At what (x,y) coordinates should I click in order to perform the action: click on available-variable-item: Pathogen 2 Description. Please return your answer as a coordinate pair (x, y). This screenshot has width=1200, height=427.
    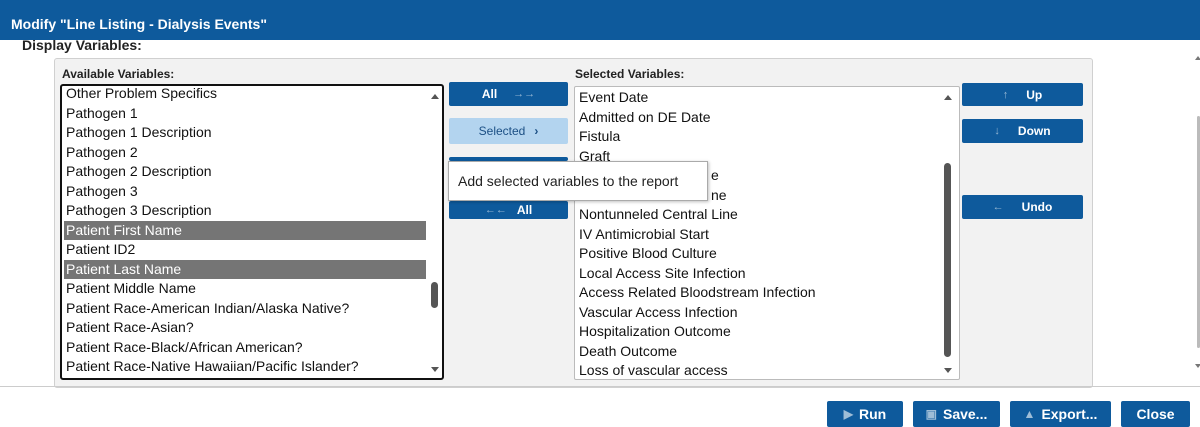
    Looking at the image, I should click on (245, 171).